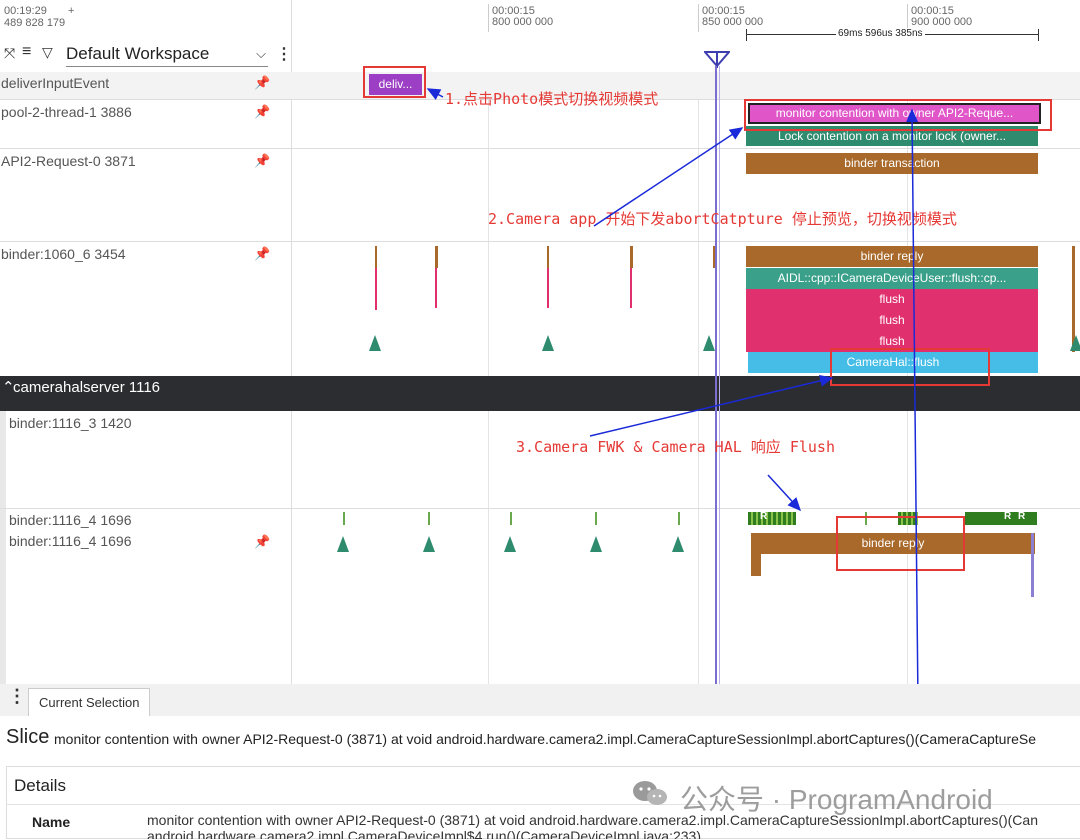 This screenshot has width=1080, height=840. Describe the element at coordinates (284, 54) in the screenshot. I see `more-vert-icon: ⋮` at that location.